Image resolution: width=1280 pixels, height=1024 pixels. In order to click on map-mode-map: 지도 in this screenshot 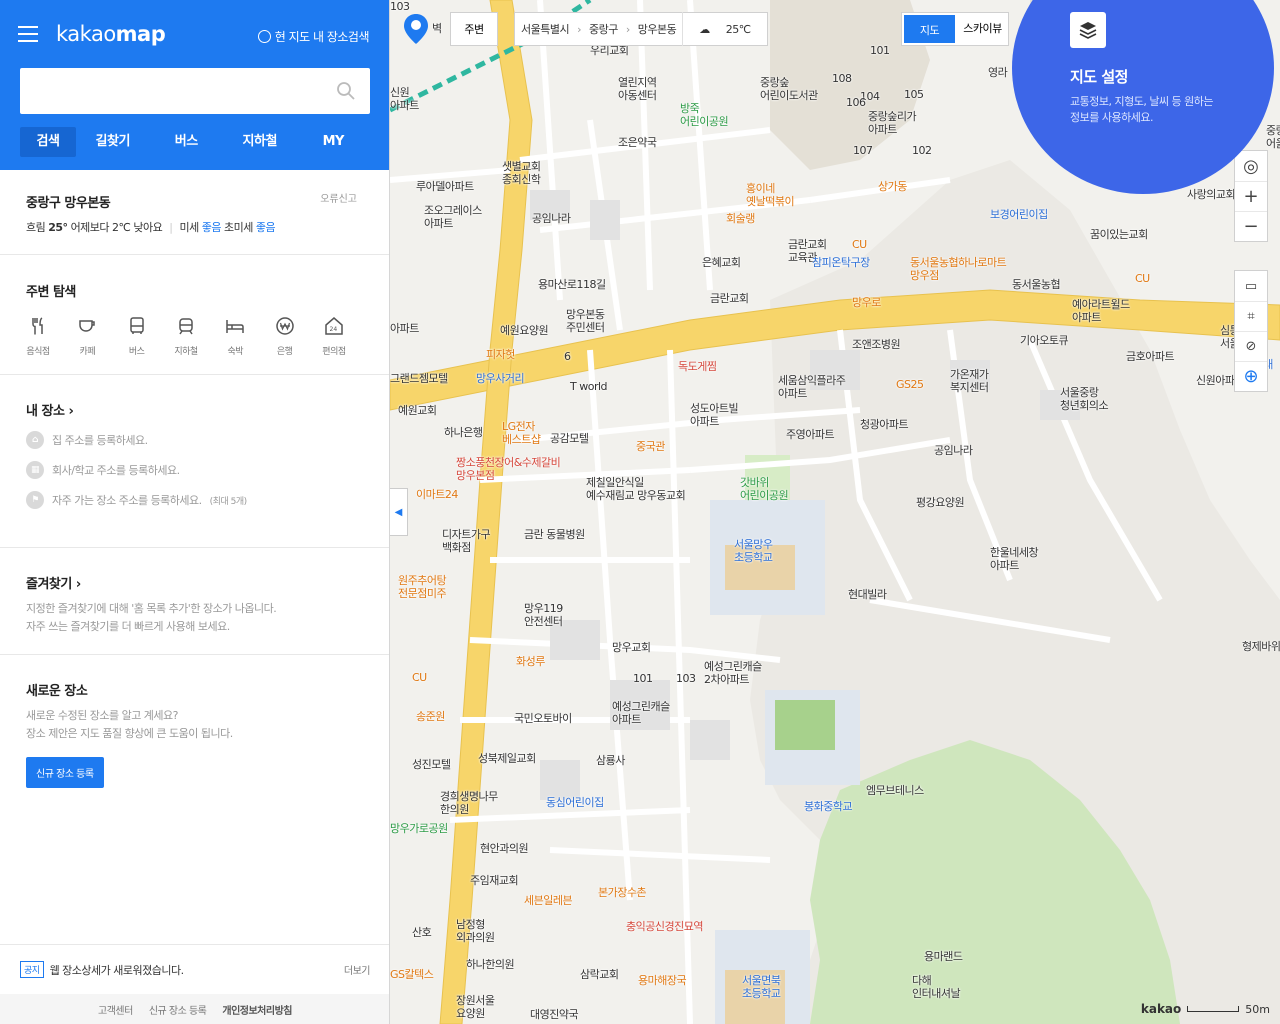, I will do `click(929, 29)`.